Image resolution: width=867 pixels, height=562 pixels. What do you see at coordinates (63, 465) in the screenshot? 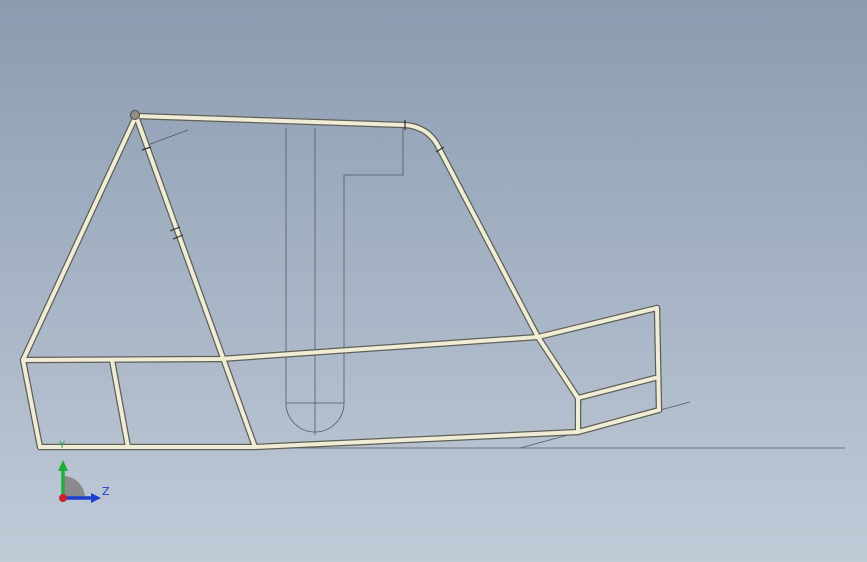
I see `y-axis-arrowhead` at bounding box center [63, 465].